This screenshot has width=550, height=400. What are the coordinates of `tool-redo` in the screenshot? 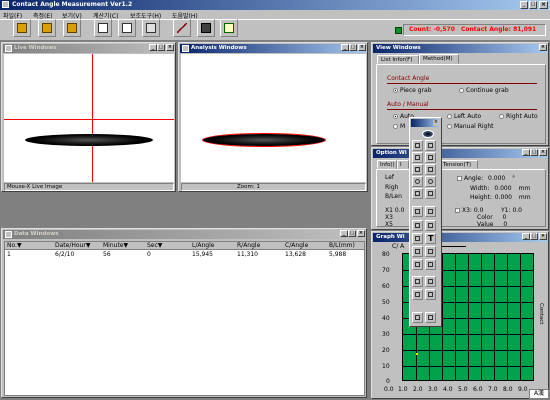 It's located at (430, 317).